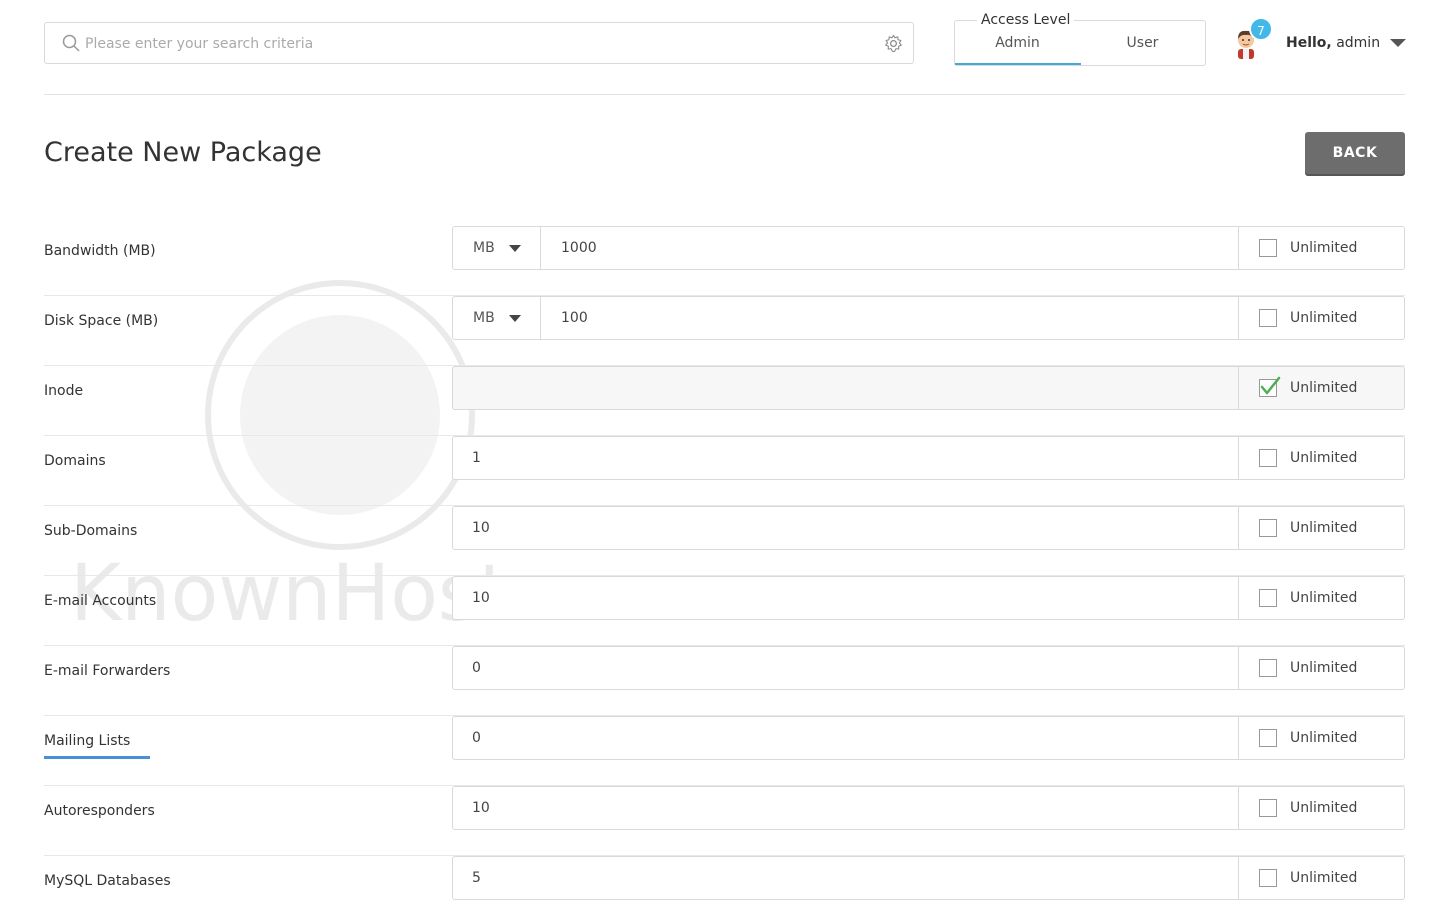 This screenshot has width=1434, height=909. I want to click on form-row-disk-space: Disk Space (MB) MB 100 Unlimited, so click(724, 331).